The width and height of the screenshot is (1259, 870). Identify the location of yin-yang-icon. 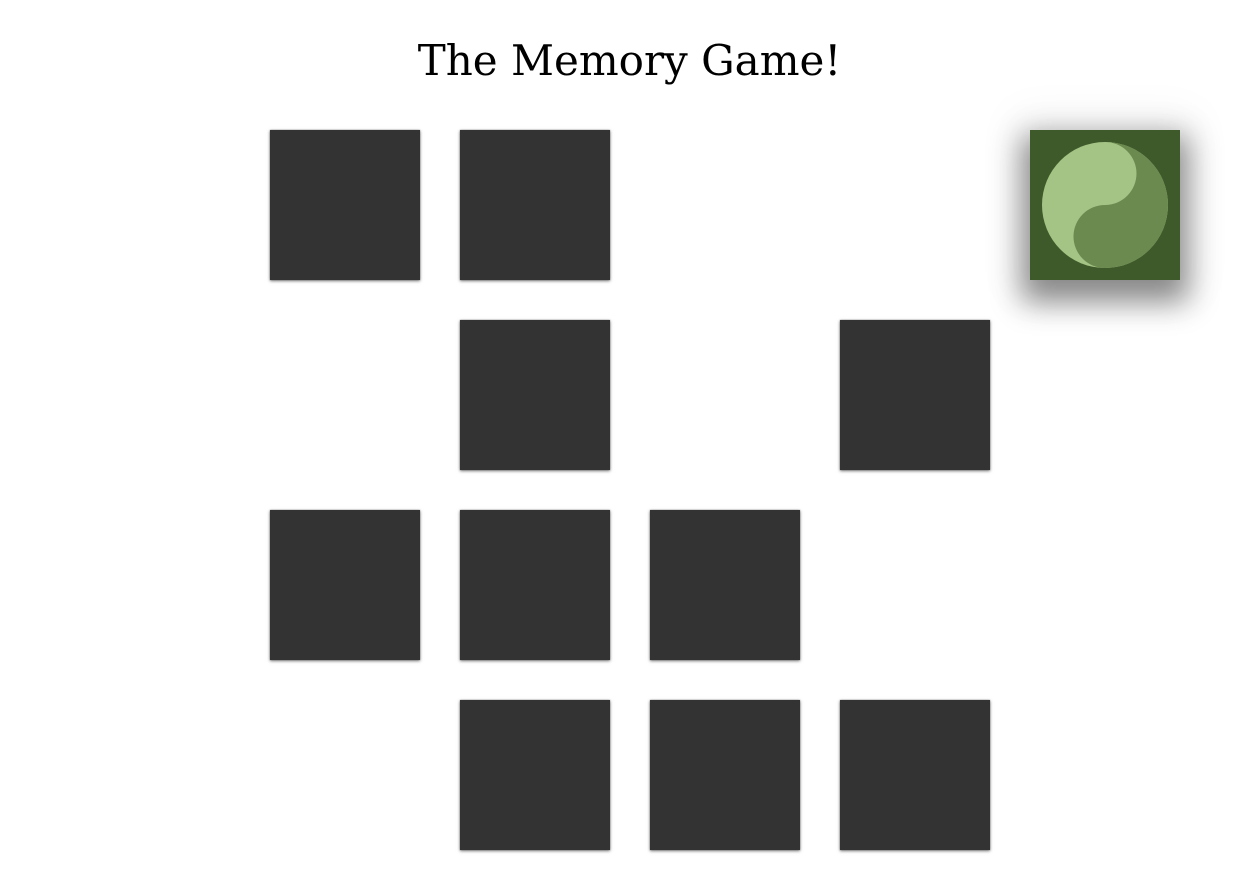
(1105, 205).